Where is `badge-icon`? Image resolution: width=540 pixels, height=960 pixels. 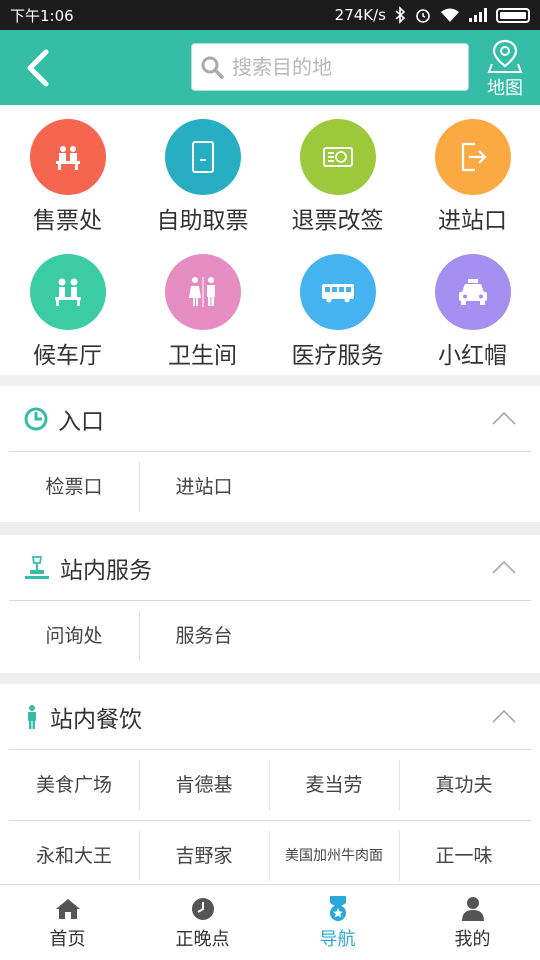 badge-icon is located at coordinates (337, 908).